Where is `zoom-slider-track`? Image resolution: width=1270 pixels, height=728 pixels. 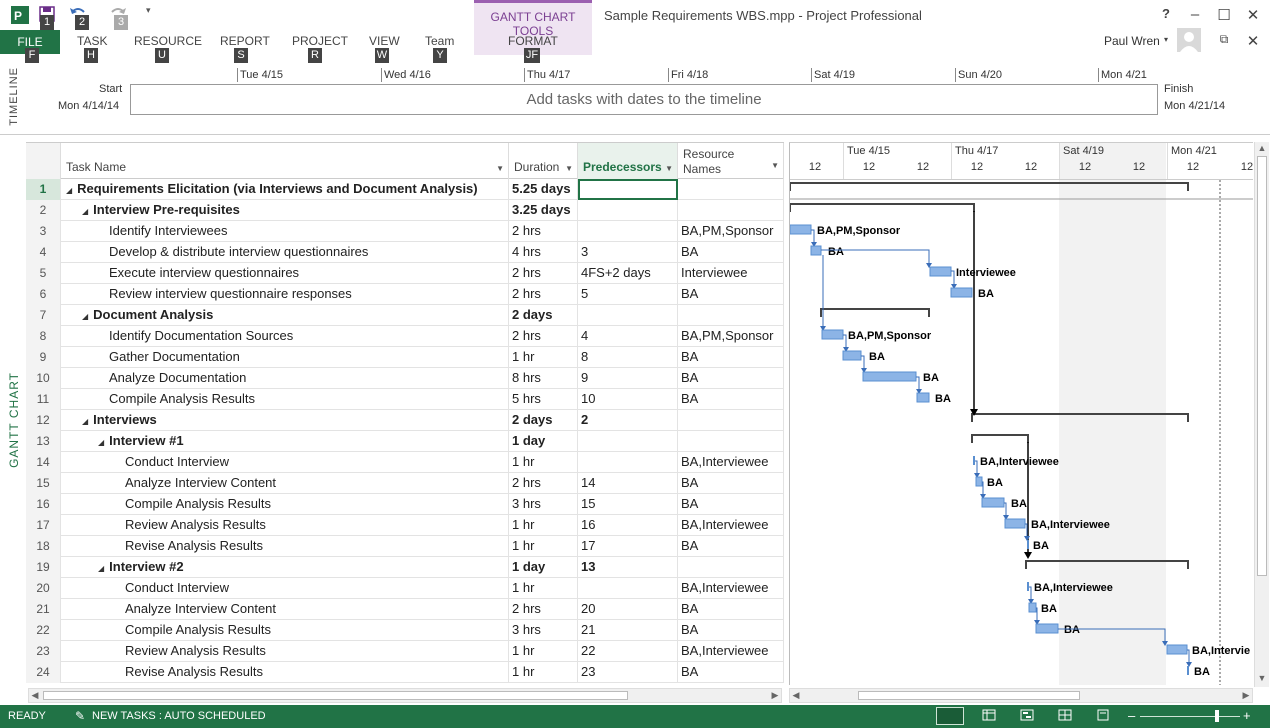 zoom-slider-track is located at coordinates (1190, 716).